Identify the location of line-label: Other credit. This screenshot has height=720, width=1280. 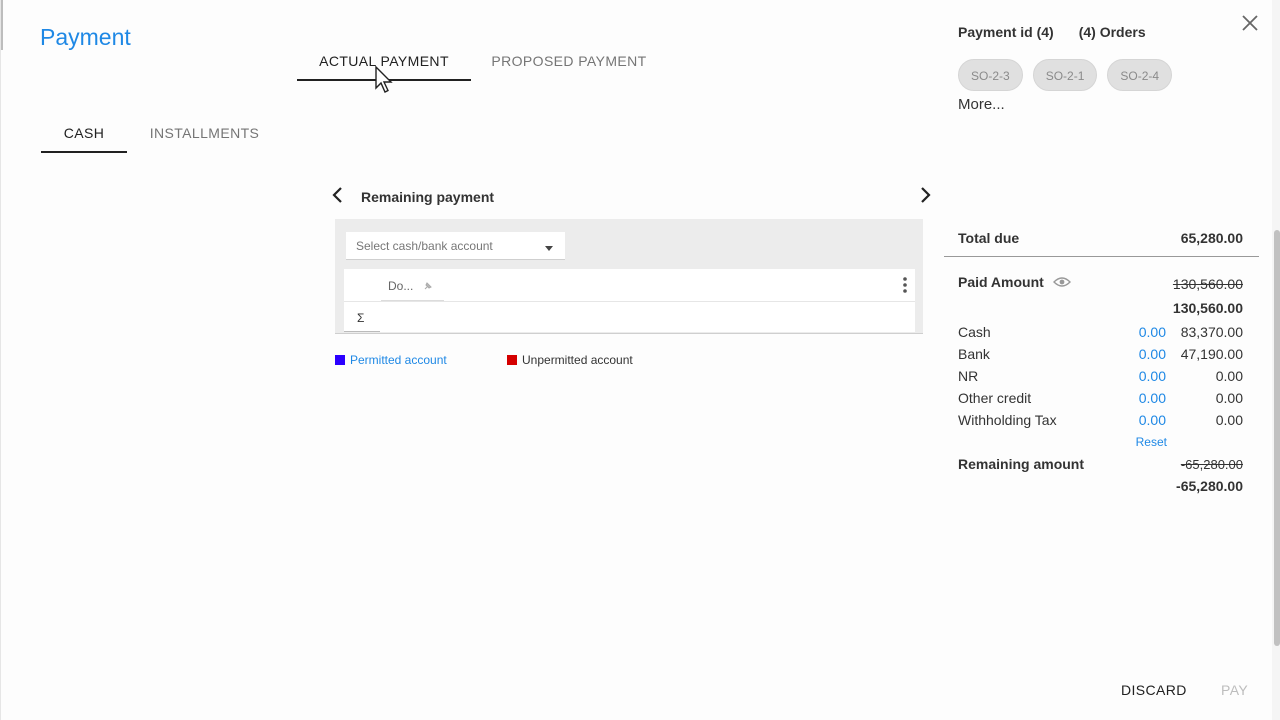
(995, 398).